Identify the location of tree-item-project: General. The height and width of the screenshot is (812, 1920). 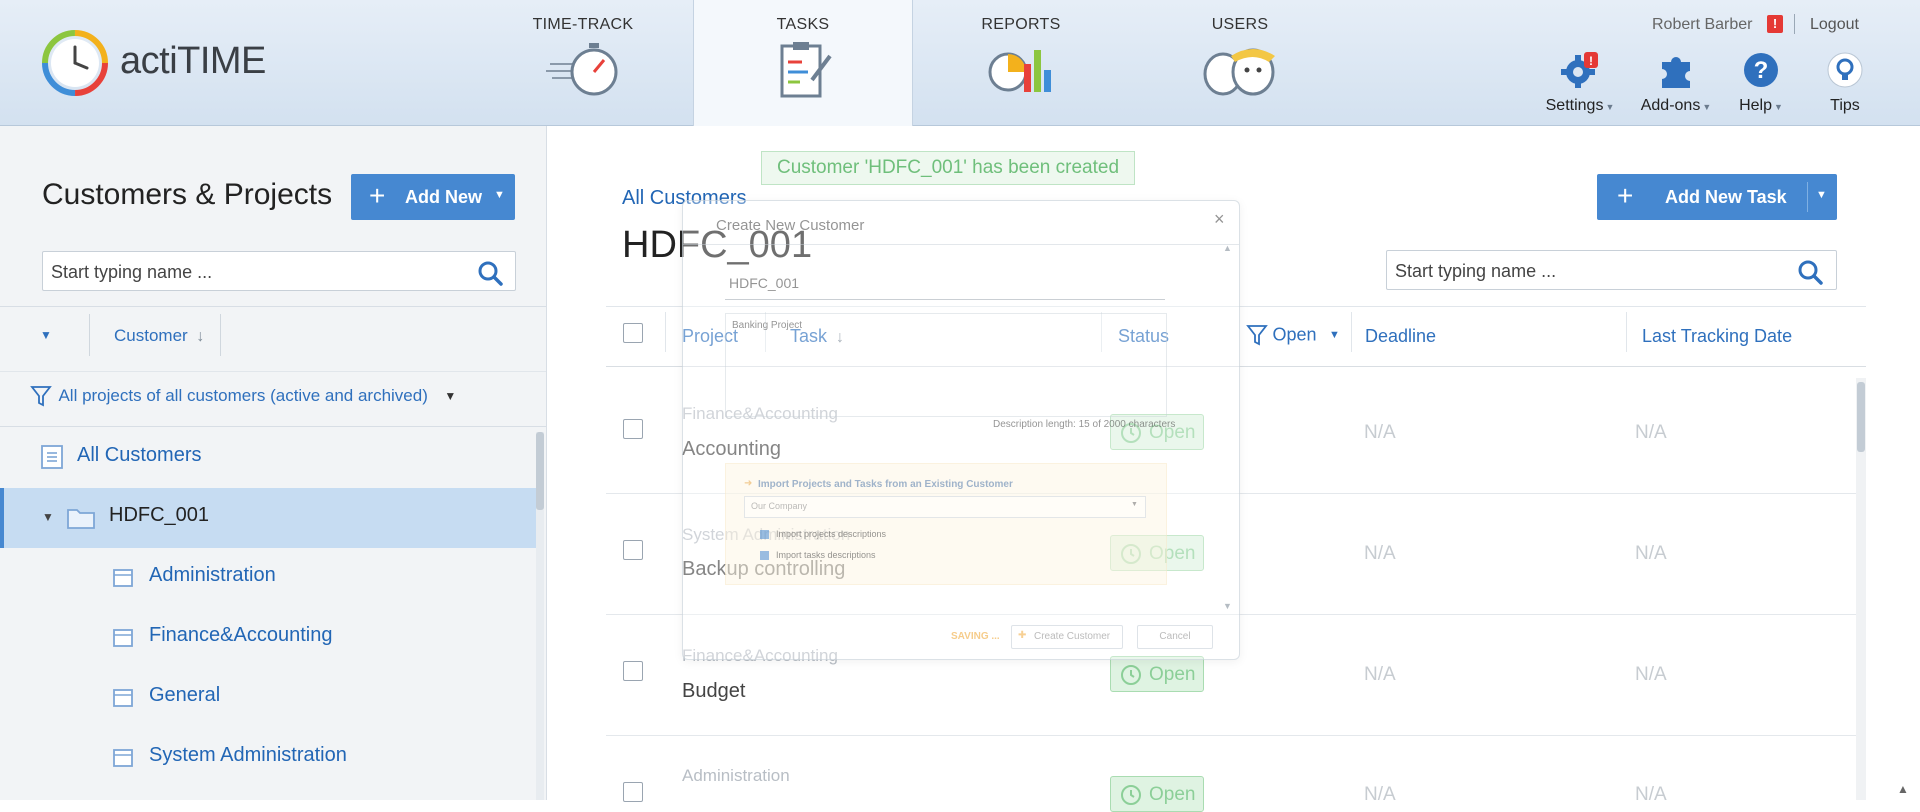
(268, 698).